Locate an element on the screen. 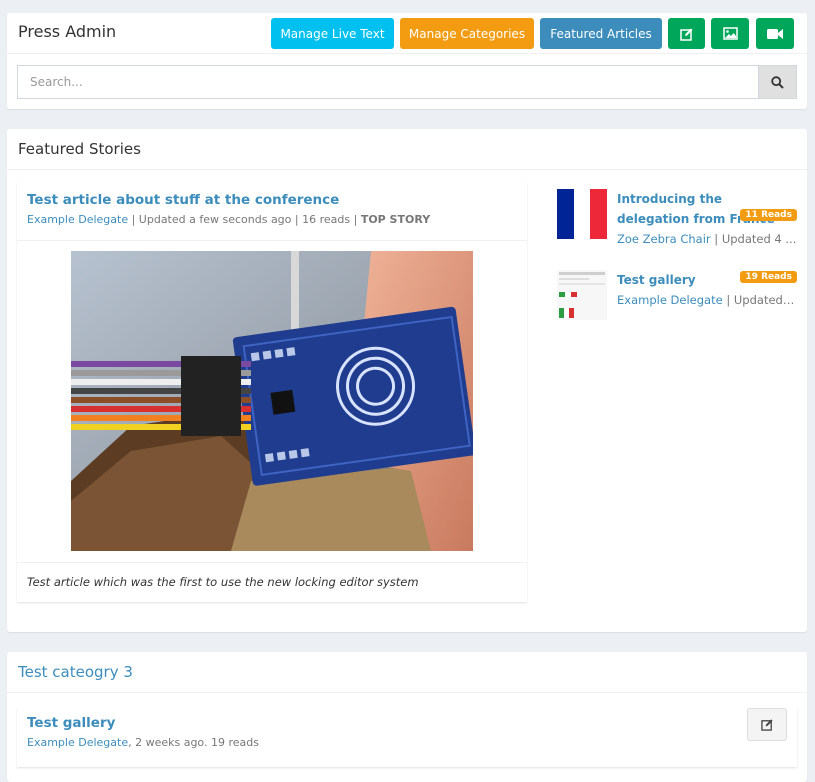 Image resolution: width=815 pixels, height=782 pixels. featured-stories-title: Featured Stories is located at coordinates (79, 149).